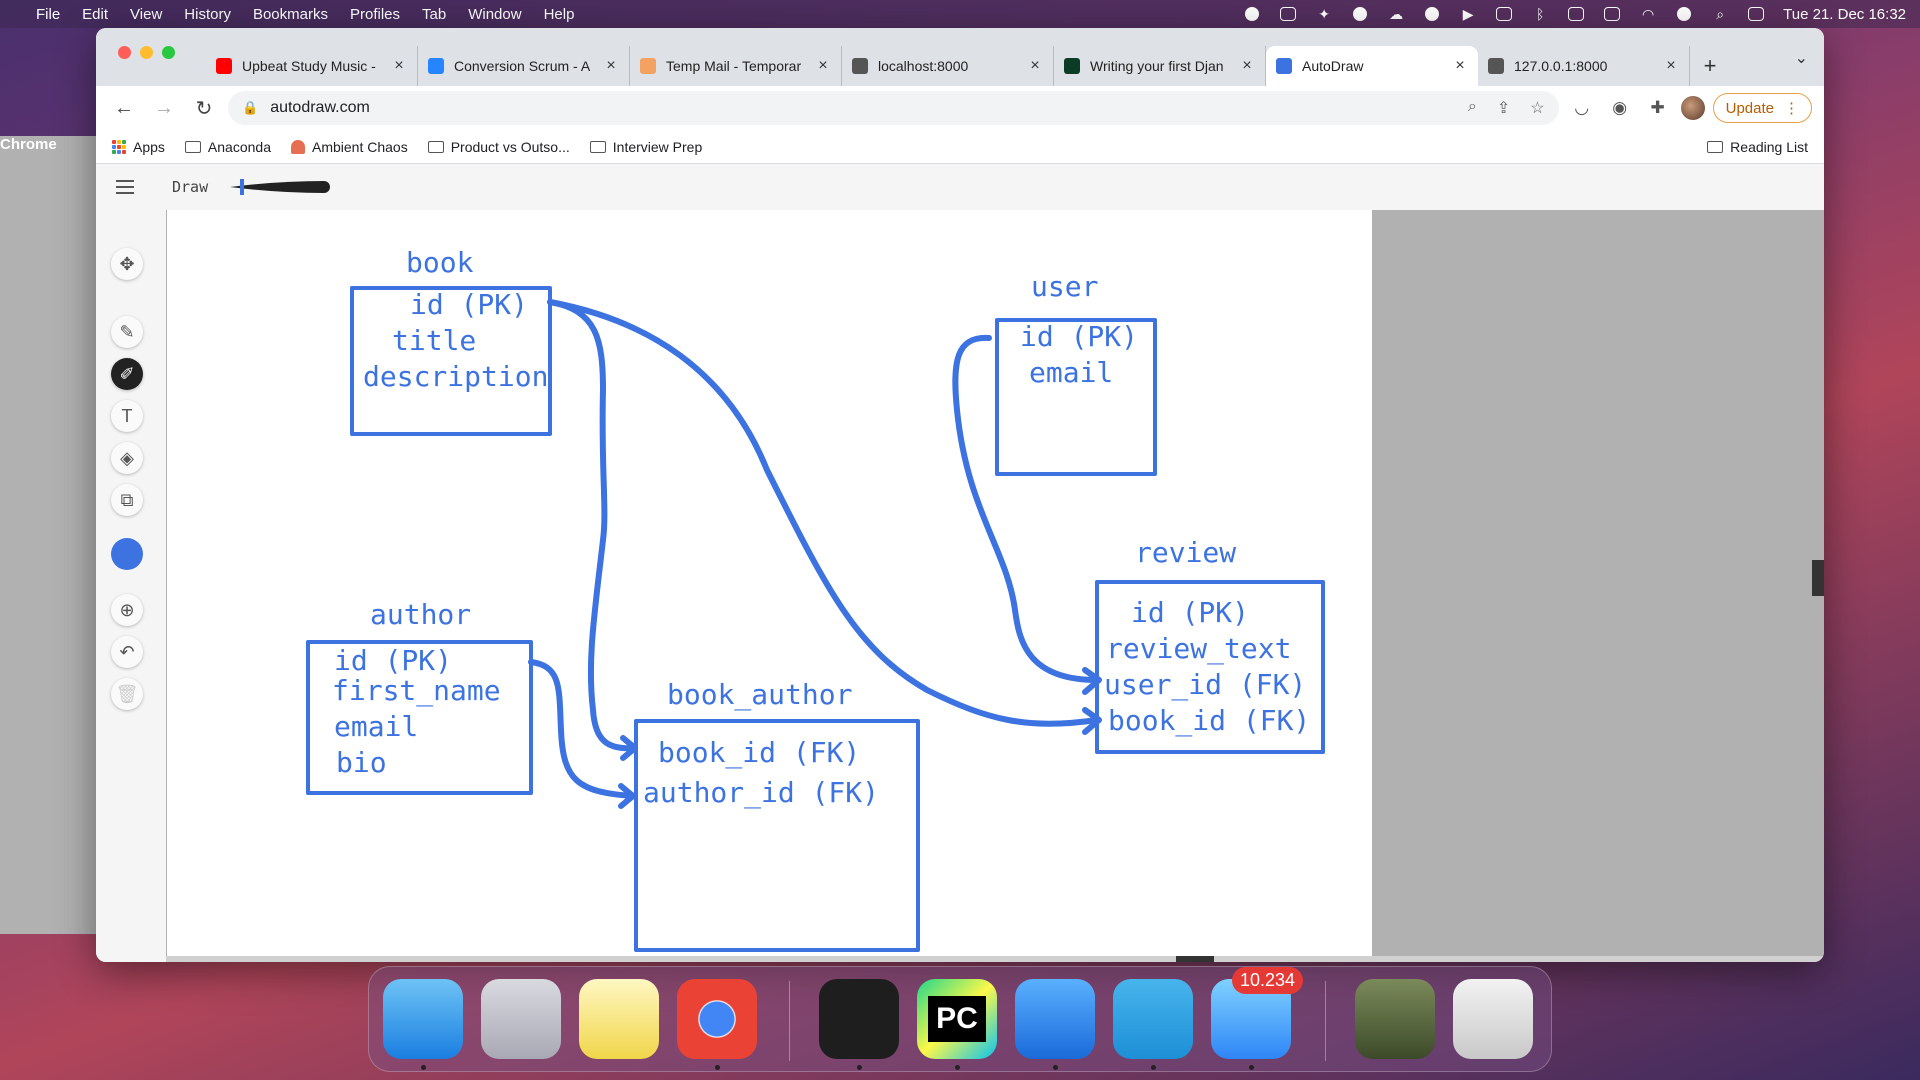  Describe the element at coordinates (645, 147) in the screenshot. I see `bookmark-4: Interview Prep` at that location.